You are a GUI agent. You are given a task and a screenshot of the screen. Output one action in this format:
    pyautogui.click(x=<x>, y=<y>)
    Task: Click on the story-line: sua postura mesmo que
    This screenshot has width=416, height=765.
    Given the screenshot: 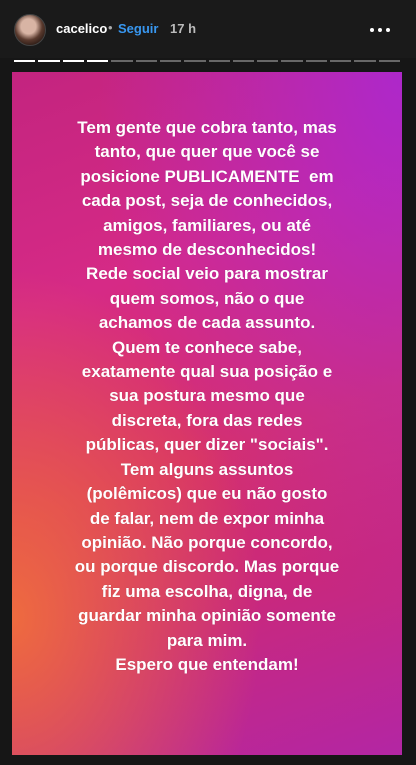 What is the action you would take?
    pyautogui.click(x=207, y=396)
    